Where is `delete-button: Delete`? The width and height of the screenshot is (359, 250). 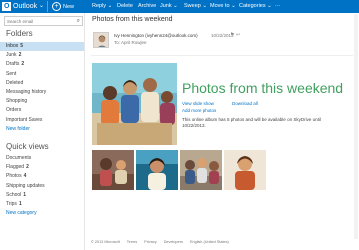
delete-button: Delete is located at coordinates (125, 6).